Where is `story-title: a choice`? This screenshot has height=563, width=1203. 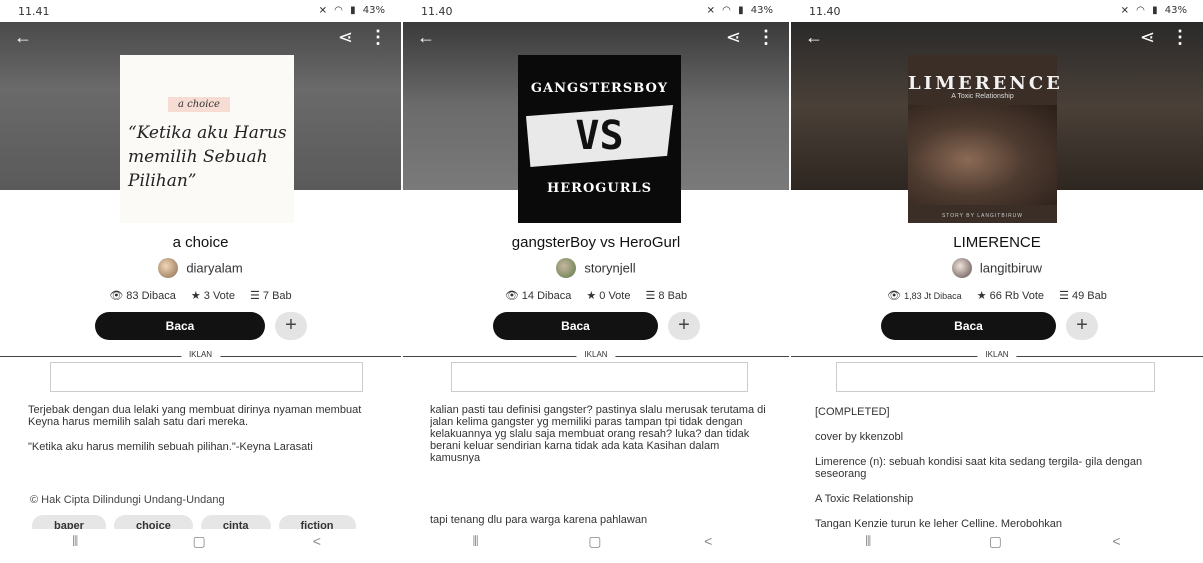 story-title: a choice is located at coordinates (200, 242).